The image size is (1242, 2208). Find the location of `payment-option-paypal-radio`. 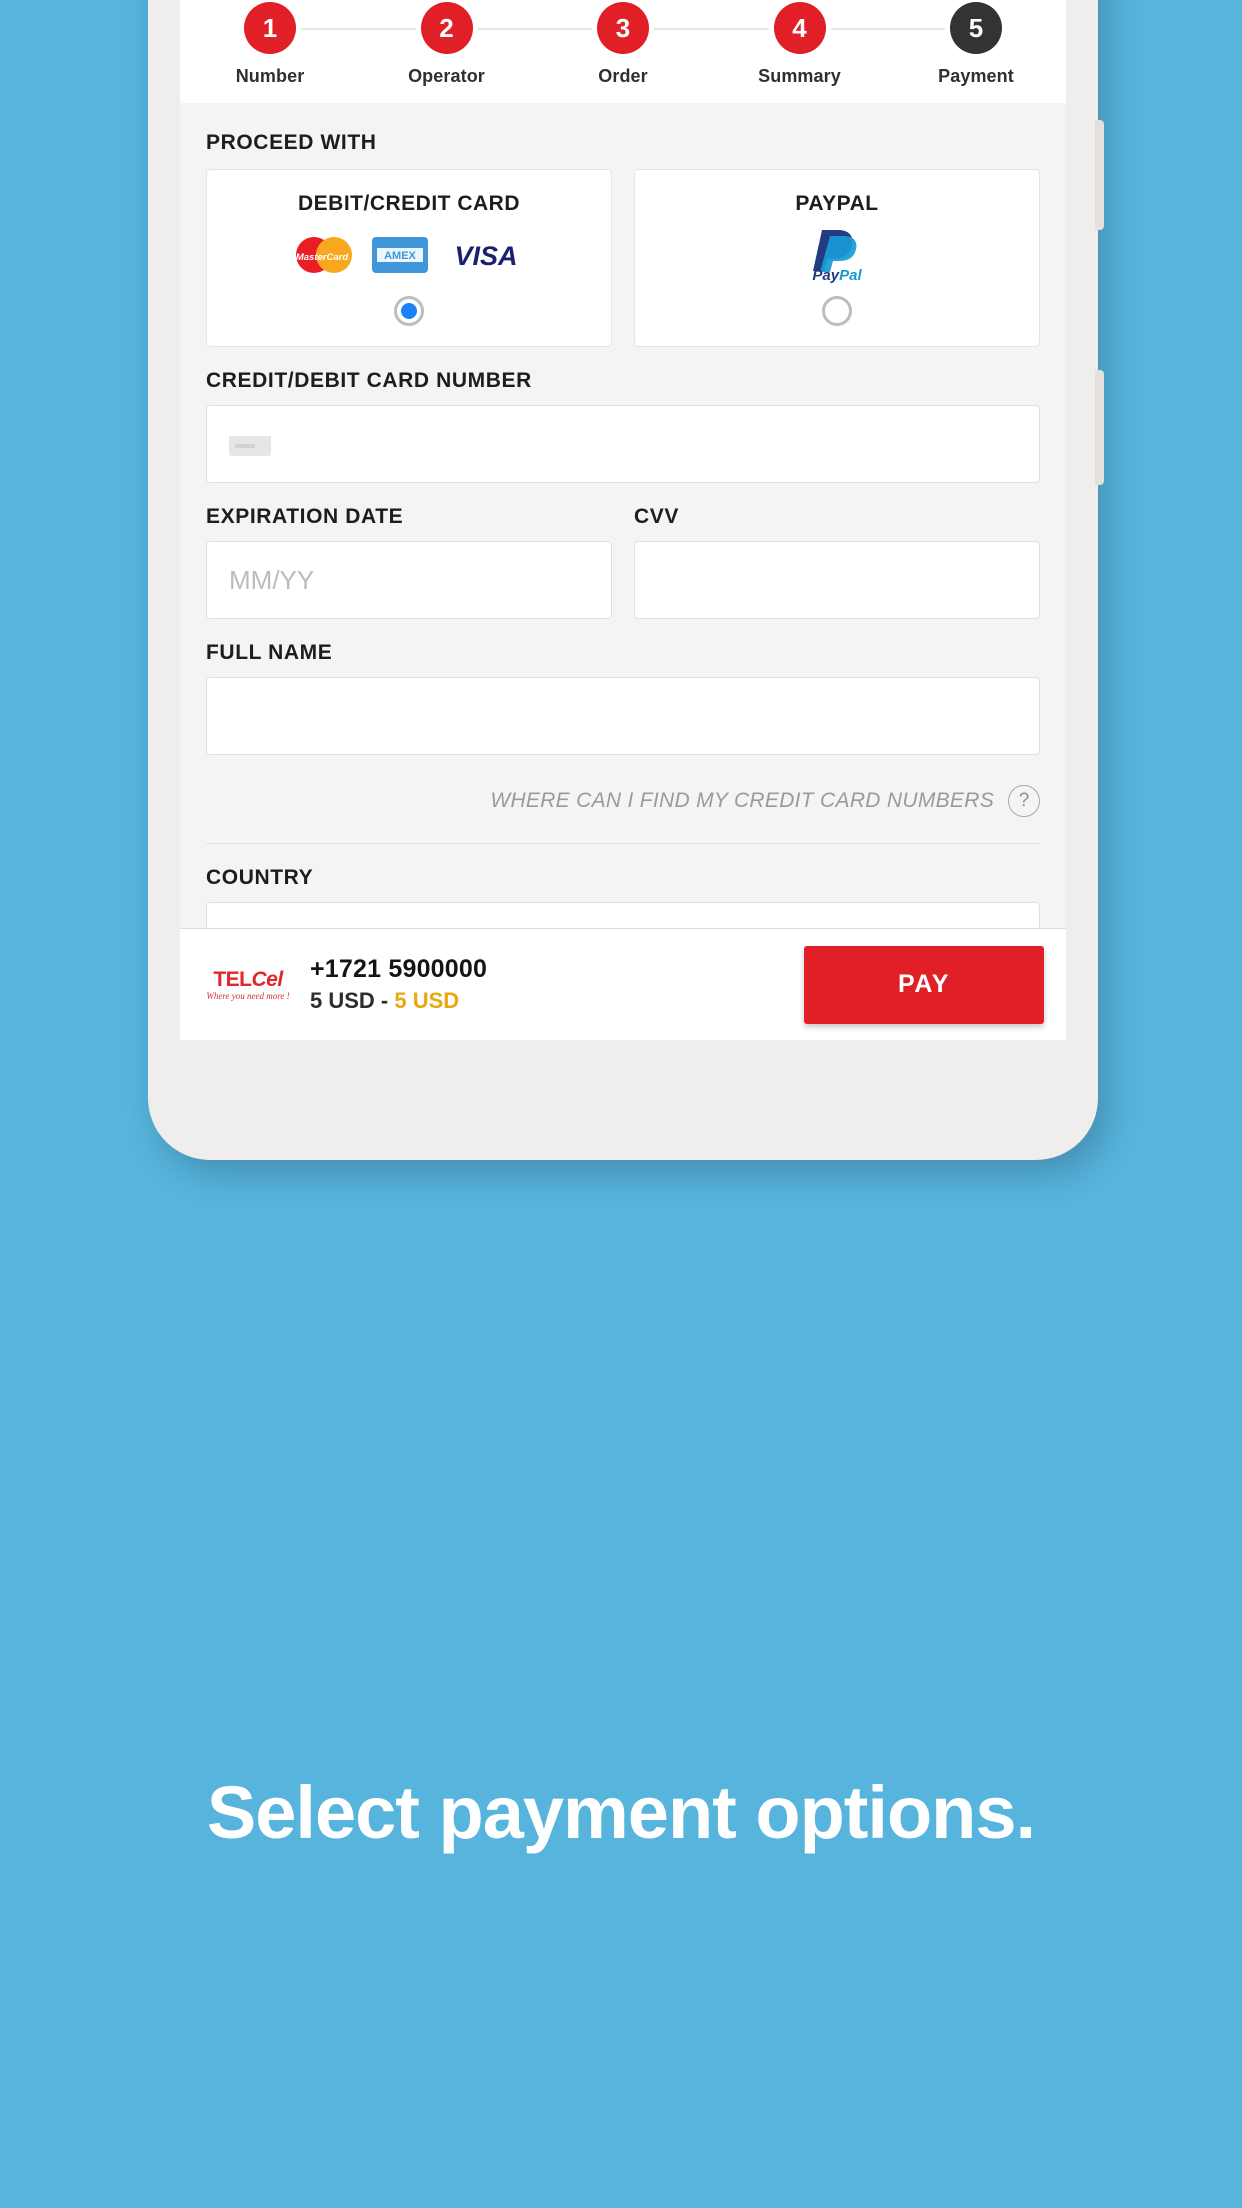

payment-option-paypal-radio is located at coordinates (837, 311).